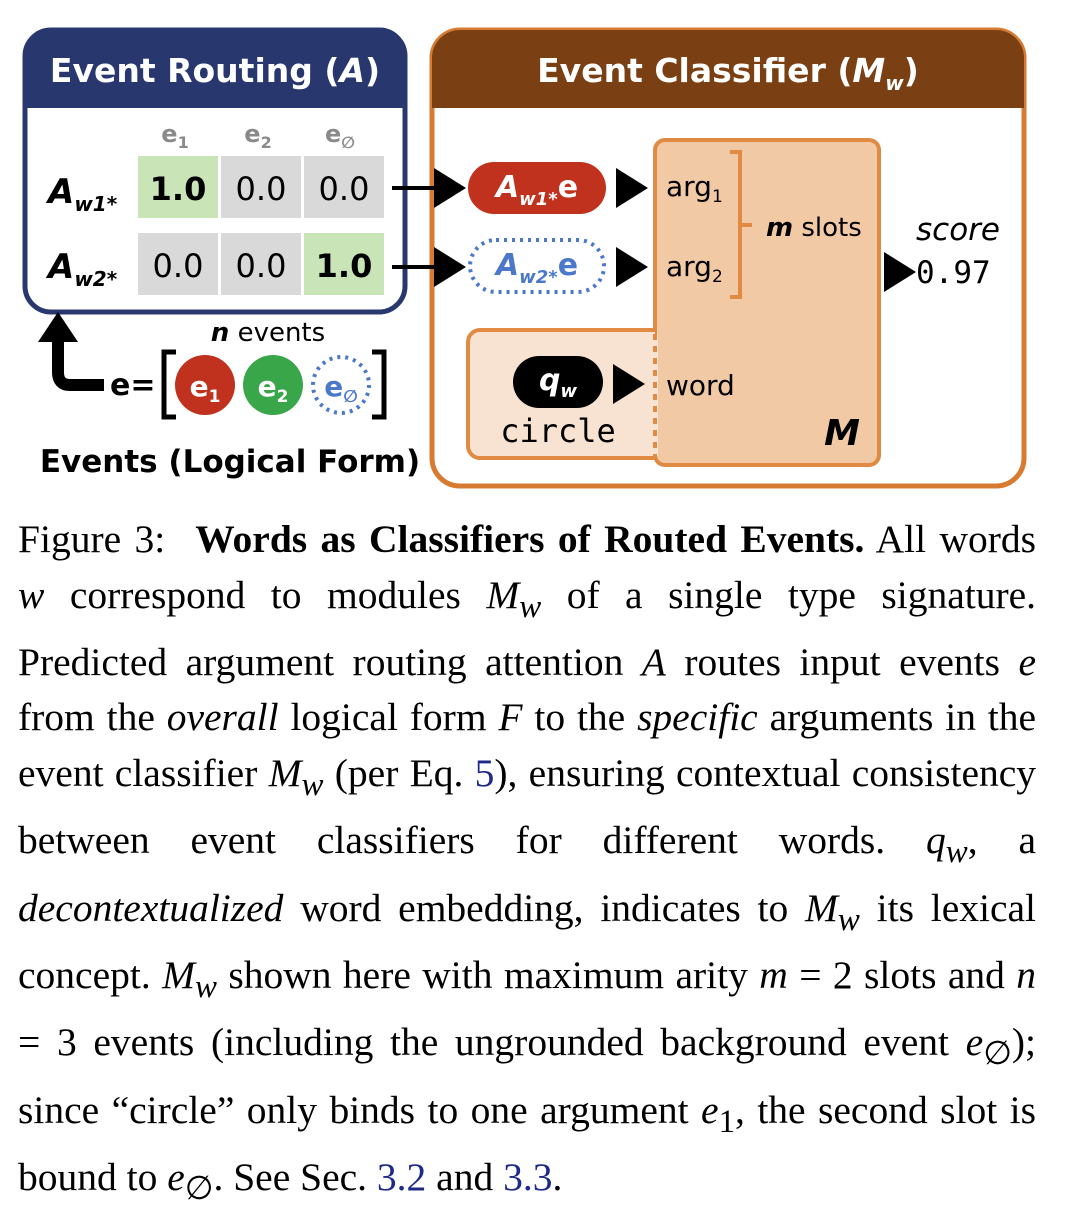 This screenshot has height=1218, width=1070. What do you see at coordinates (485, 773) in the screenshot?
I see `ref-eq-5: 5` at bounding box center [485, 773].